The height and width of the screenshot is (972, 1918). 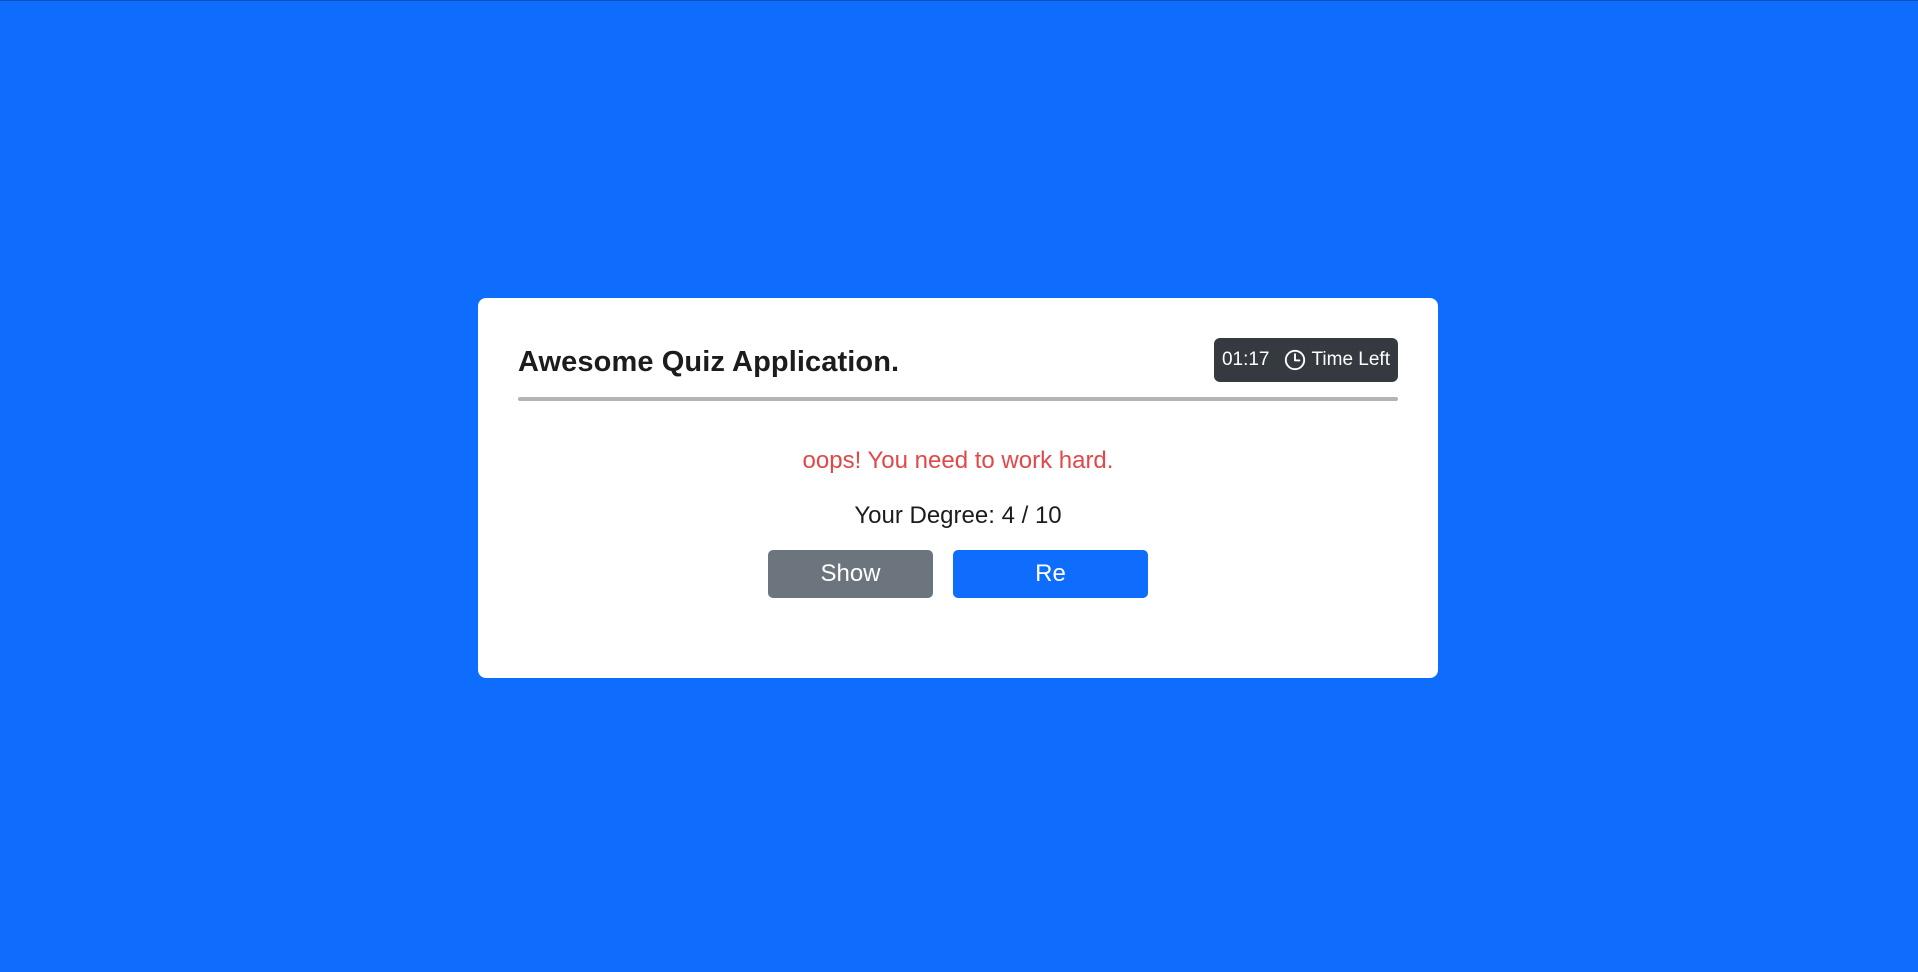 What do you see at coordinates (958, 399) in the screenshot?
I see `header-divider` at bounding box center [958, 399].